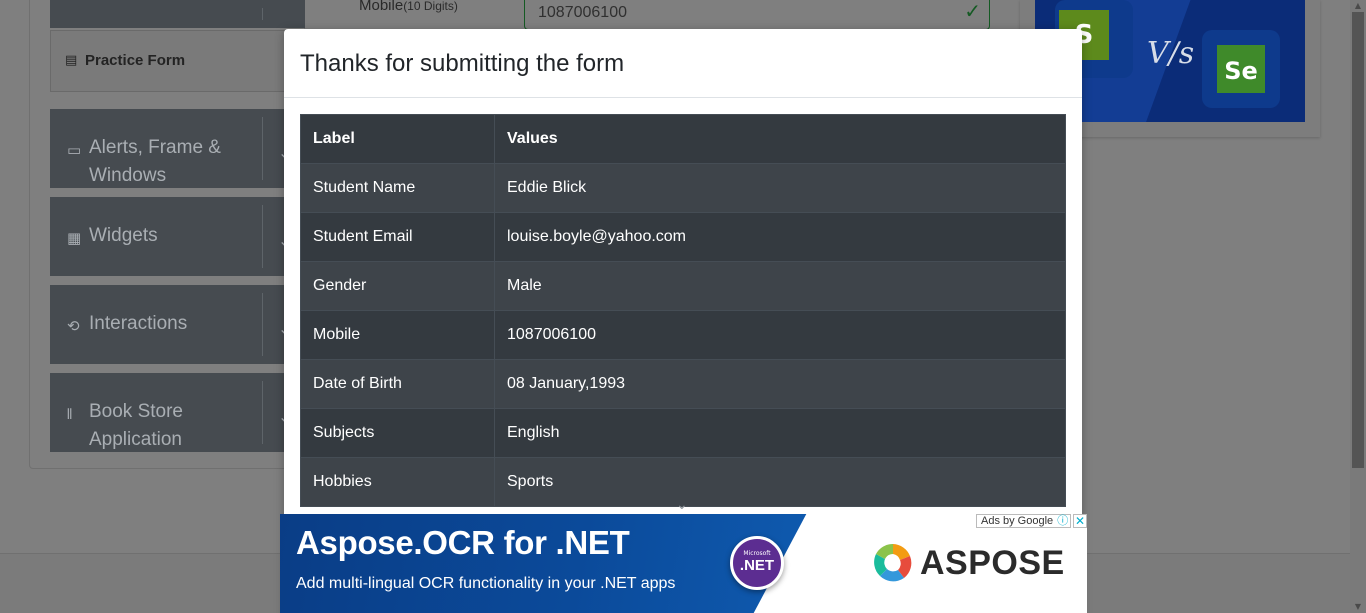  Describe the element at coordinates (463, 543) in the screenshot. I see `ad-headline: Aspose.OCR for .NET` at that location.